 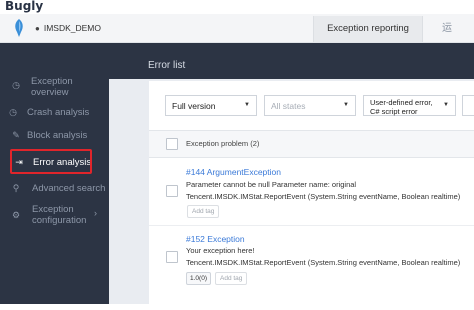 I want to click on gear-icon: ⚙, so click(x=16, y=215).